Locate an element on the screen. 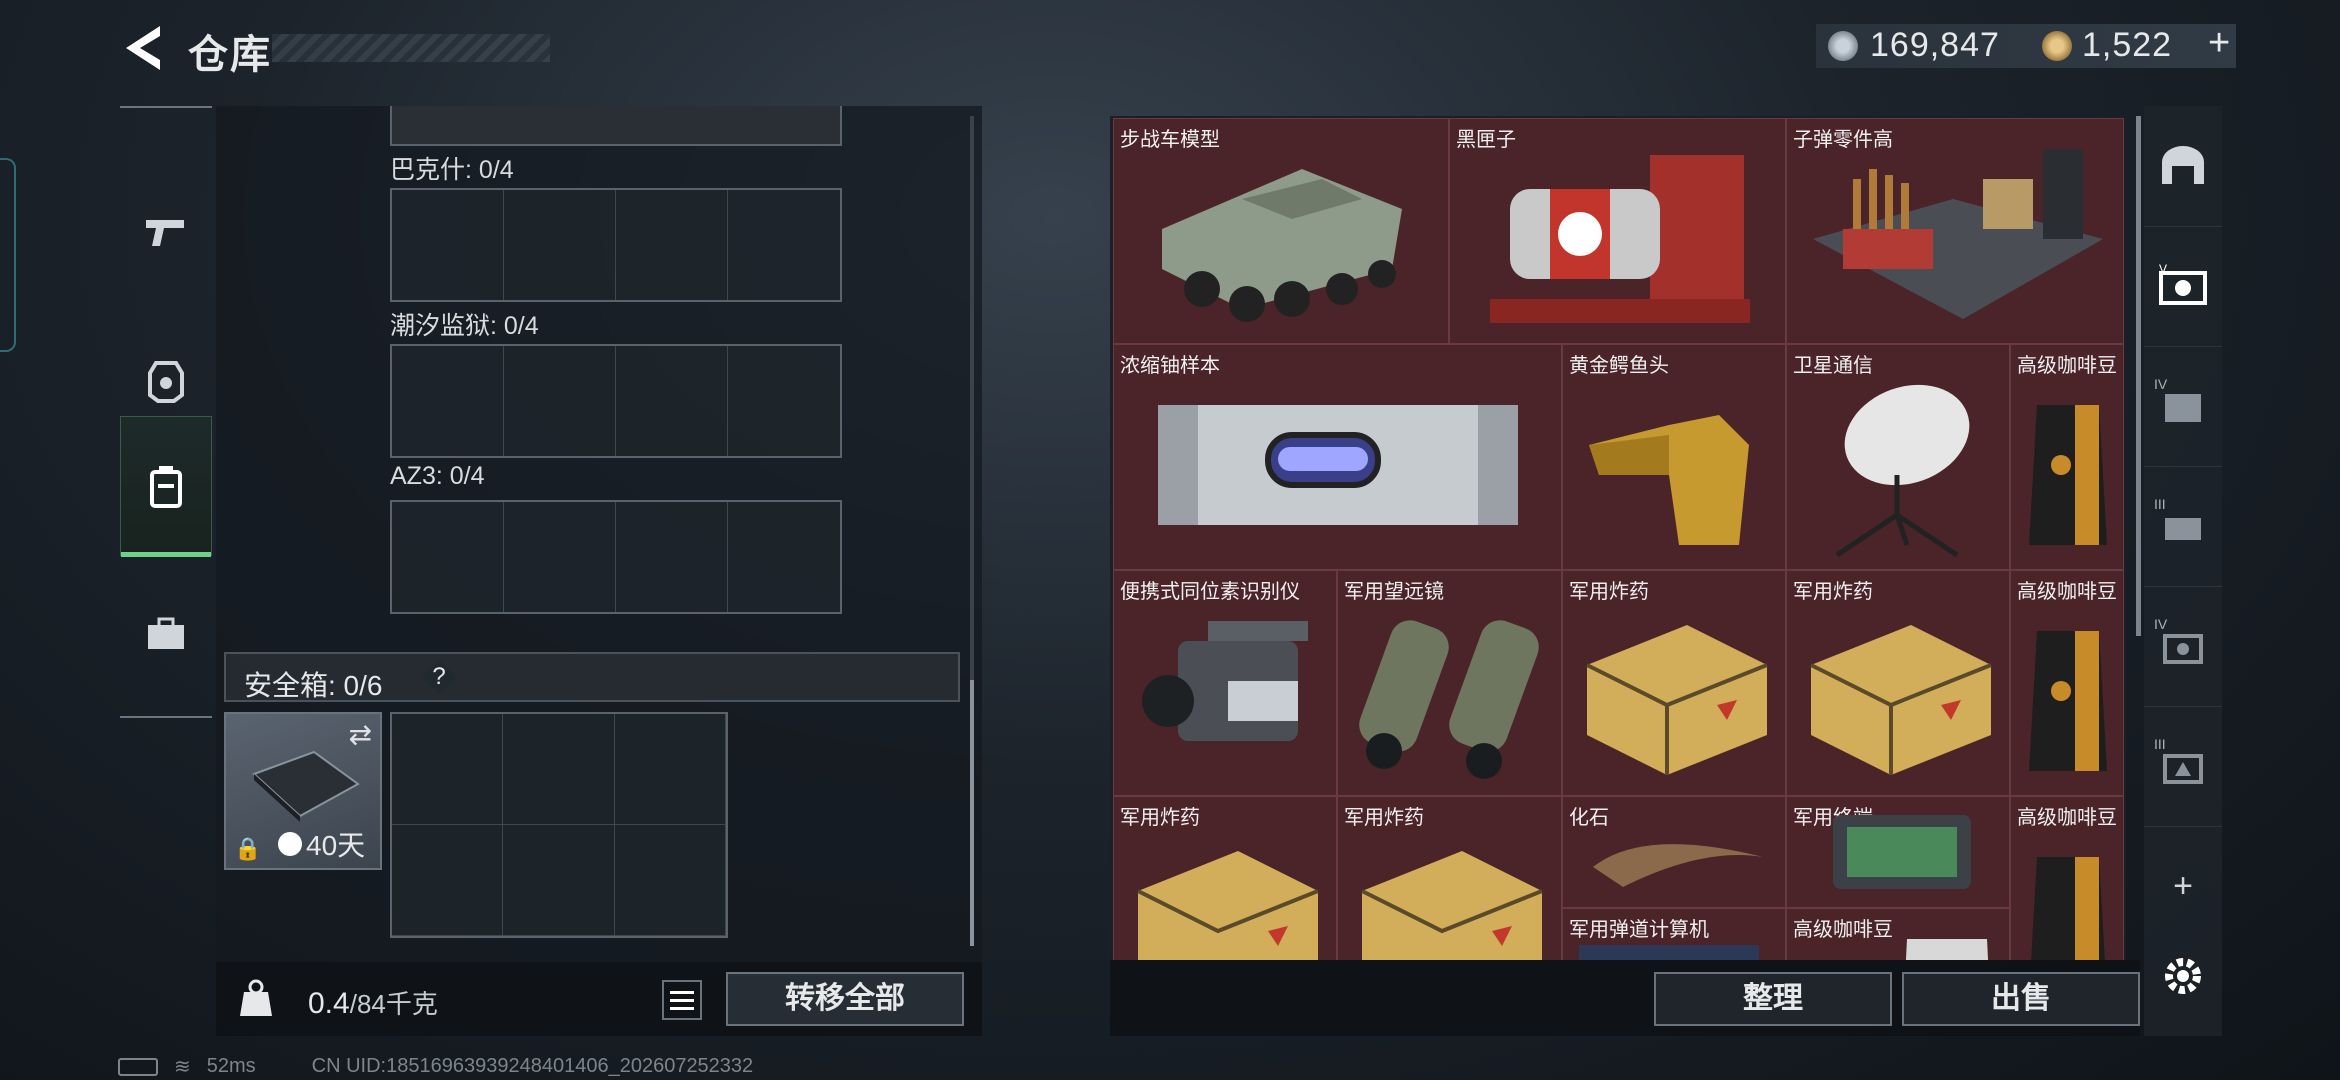 This screenshot has height=1080, width=2340. swap-icon: ⇄ is located at coordinates (360, 734).